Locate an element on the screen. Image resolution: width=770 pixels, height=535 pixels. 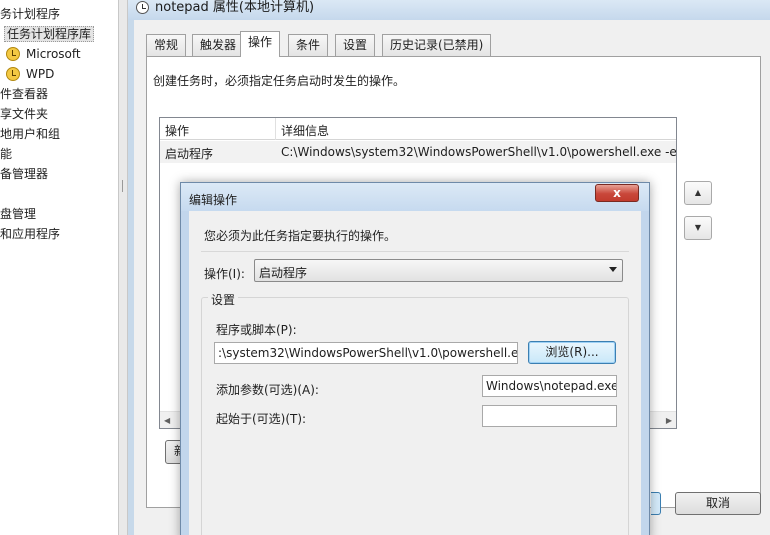
nav-item-label: 件查看器 is located at coordinates (24, 94).